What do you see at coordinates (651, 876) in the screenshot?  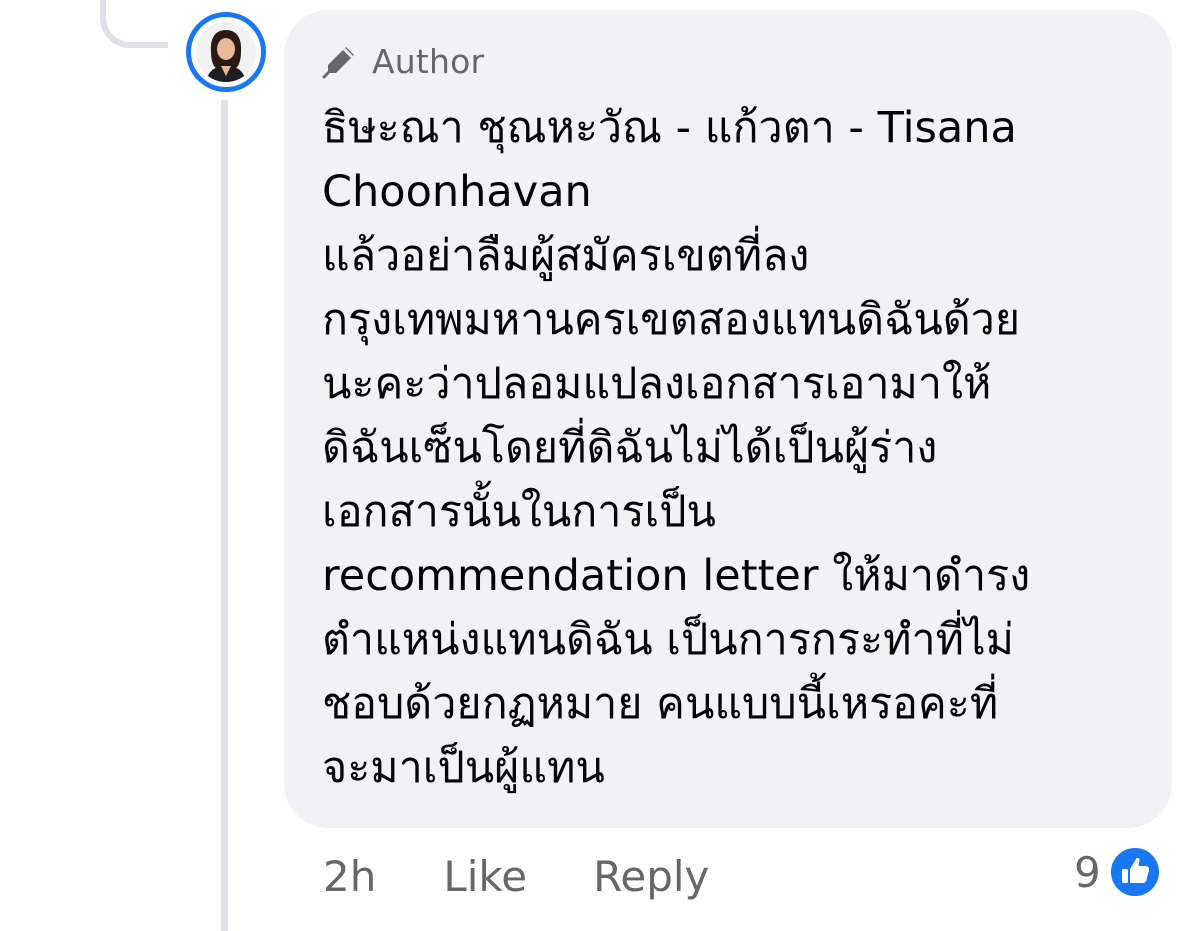 I see `reply-button: Reply` at bounding box center [651, 876].